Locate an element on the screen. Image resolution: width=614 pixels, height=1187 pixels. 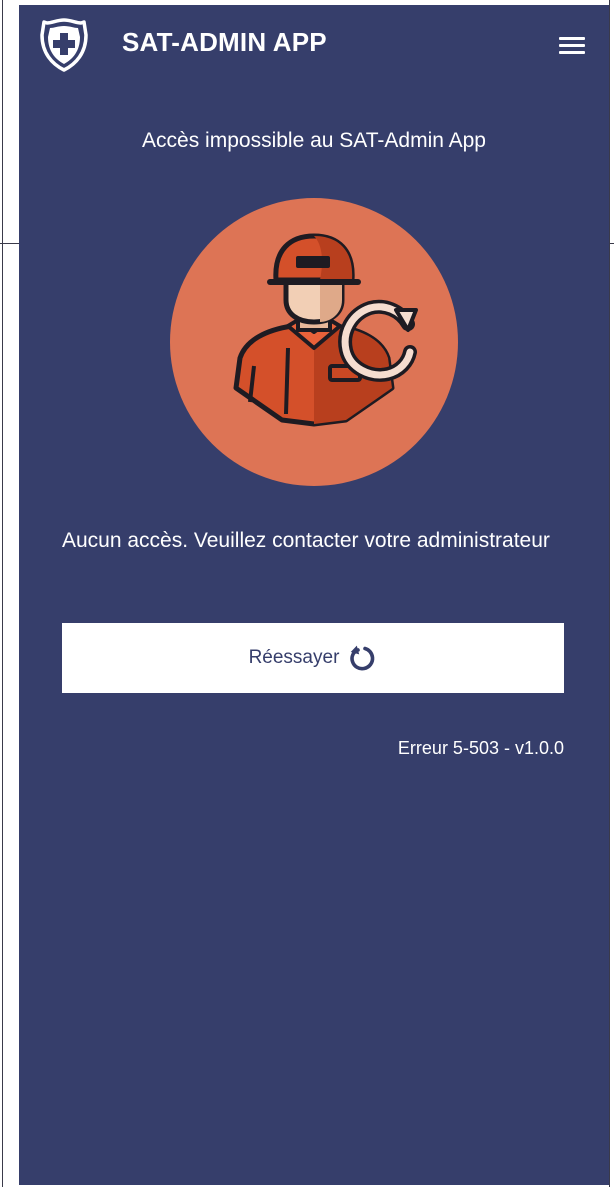
refresh-icon is located at coordinates (363, 658).